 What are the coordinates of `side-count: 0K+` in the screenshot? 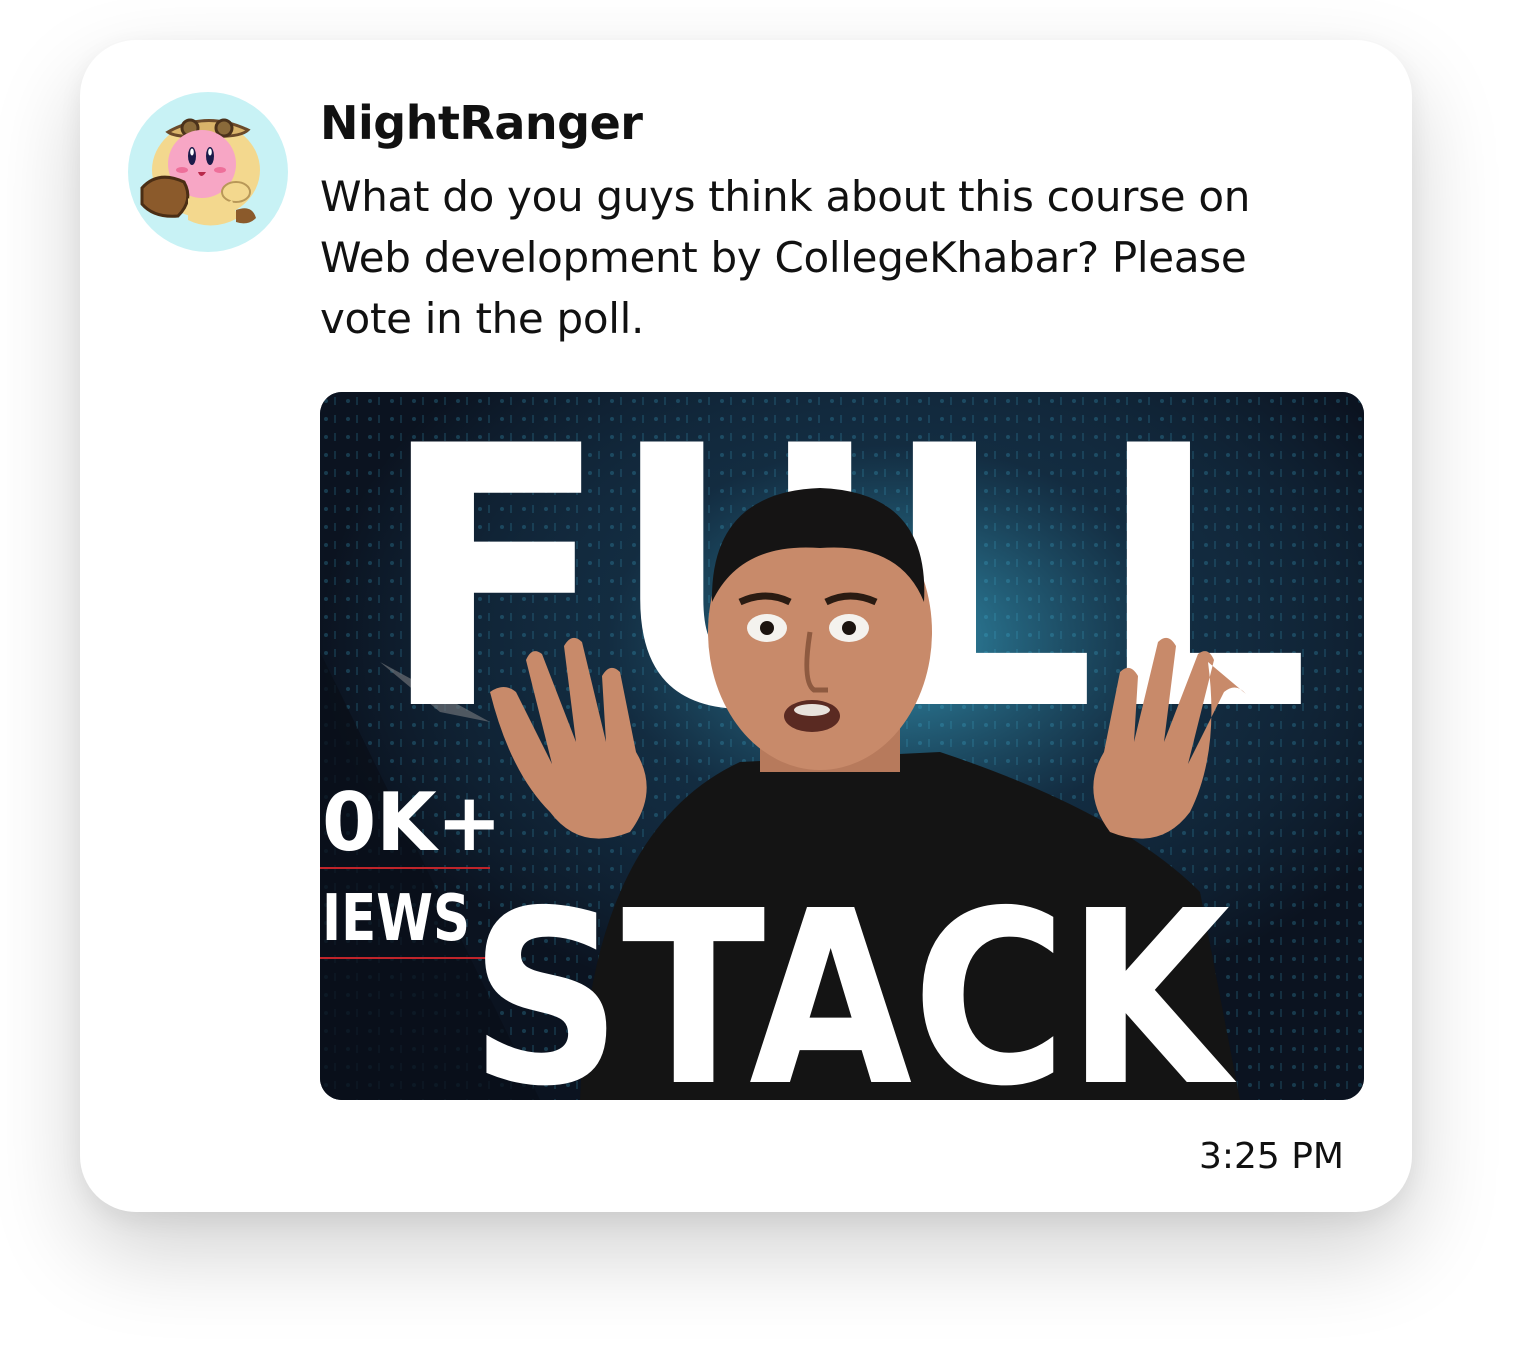 It's located at (412, 822).